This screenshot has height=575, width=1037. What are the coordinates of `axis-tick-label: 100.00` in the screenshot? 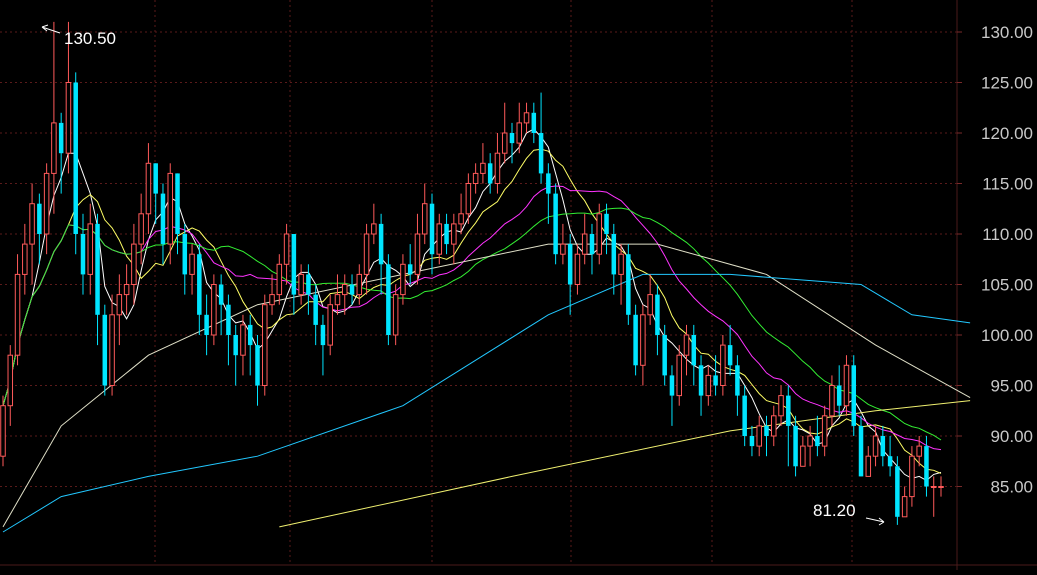 It's located at (1007, 335).